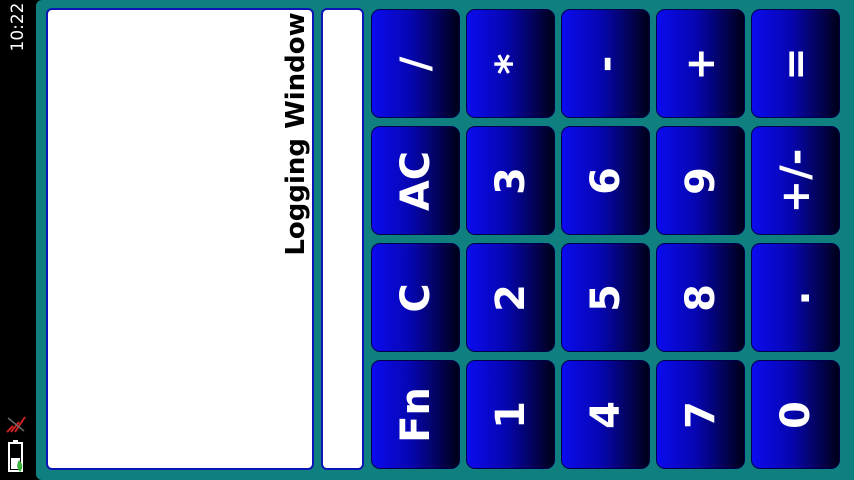 This screenshot has height=480, width=854. I want to click on digit-3-label: 3, so click(510, 180).